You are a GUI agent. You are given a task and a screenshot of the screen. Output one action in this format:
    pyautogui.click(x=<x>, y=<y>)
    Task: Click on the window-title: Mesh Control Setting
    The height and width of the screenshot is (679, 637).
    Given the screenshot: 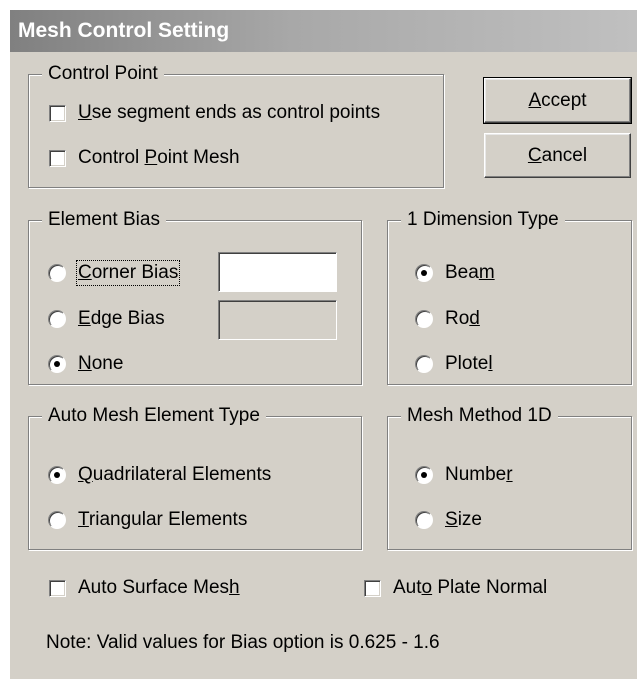 What is the action you would take?
    pyautogui.click(x=124, y=30)
    